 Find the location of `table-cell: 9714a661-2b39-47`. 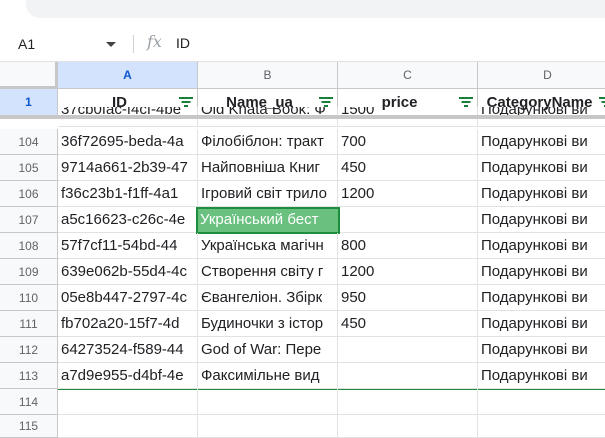

table-cell: 9714a661-2b39-47 is located at coordinates (128, 168).